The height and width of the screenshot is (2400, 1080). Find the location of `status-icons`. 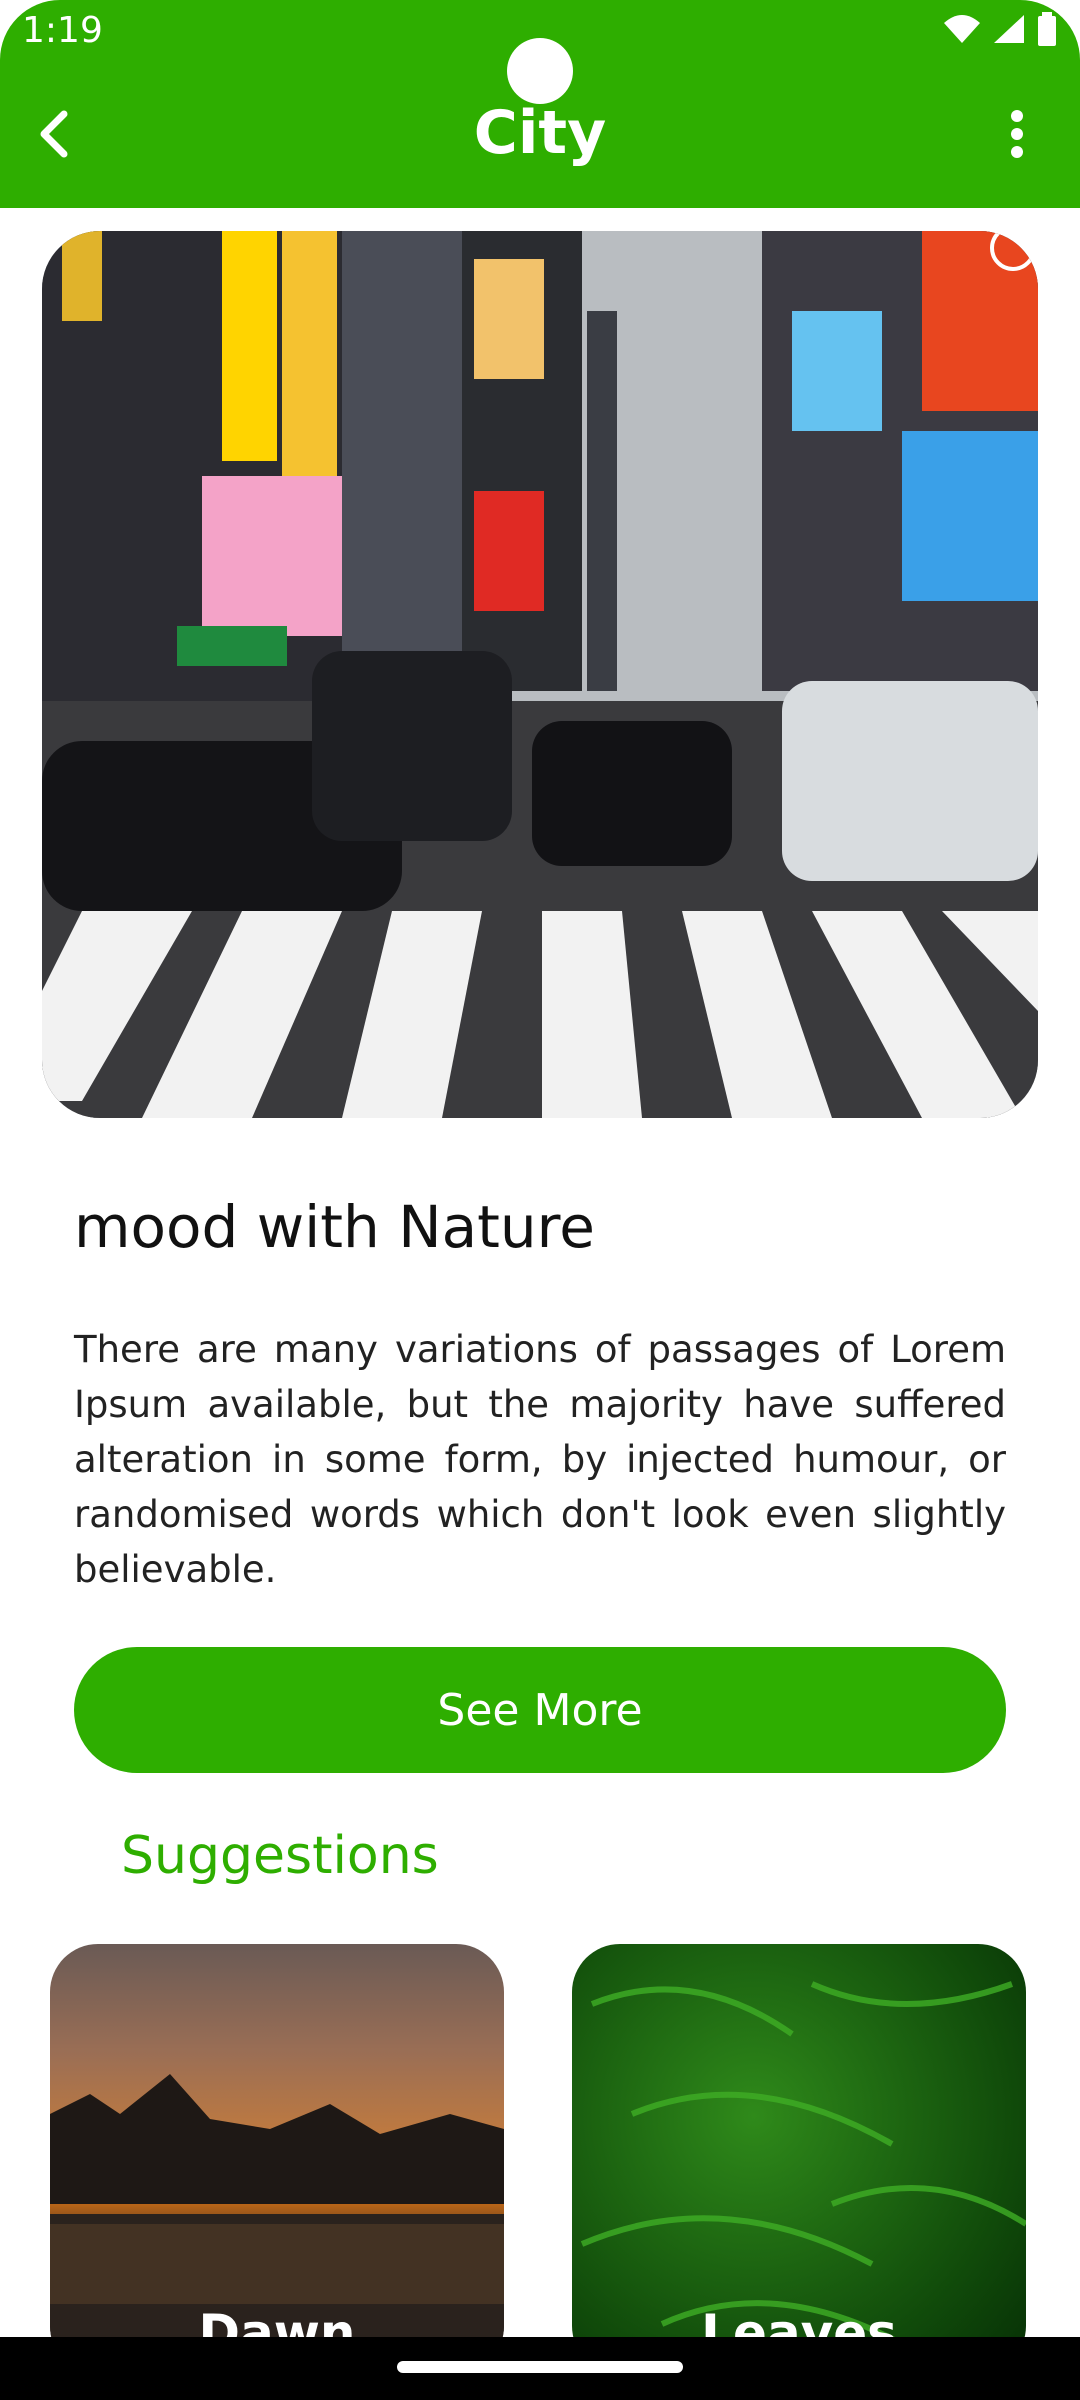

status-icons is located at coordinates (1000, 29).